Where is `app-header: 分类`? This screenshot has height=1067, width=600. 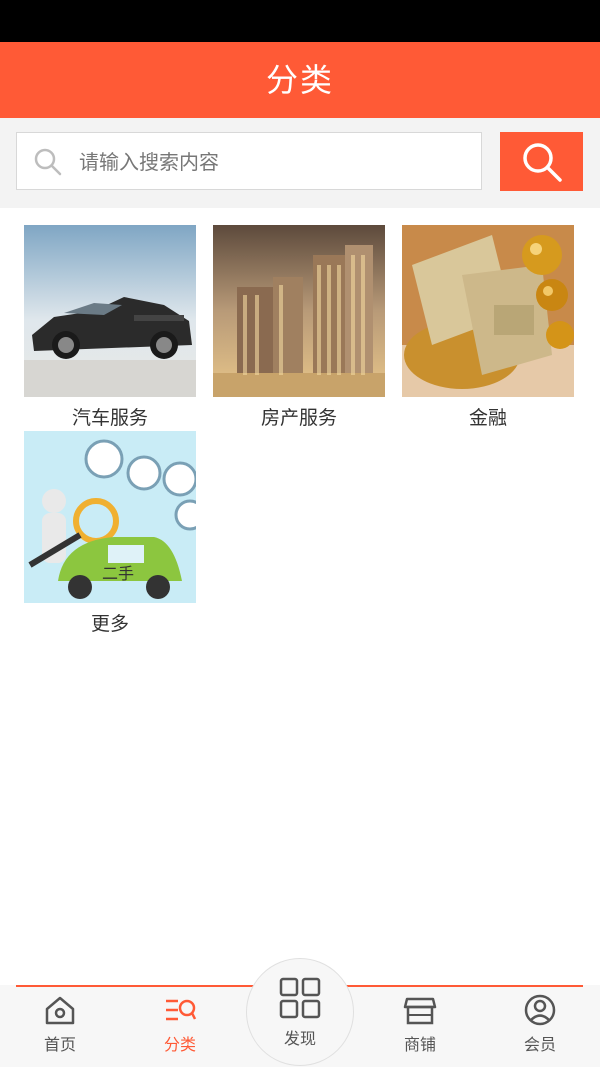
app-header: 分类 is located at coordinates (300, 80).